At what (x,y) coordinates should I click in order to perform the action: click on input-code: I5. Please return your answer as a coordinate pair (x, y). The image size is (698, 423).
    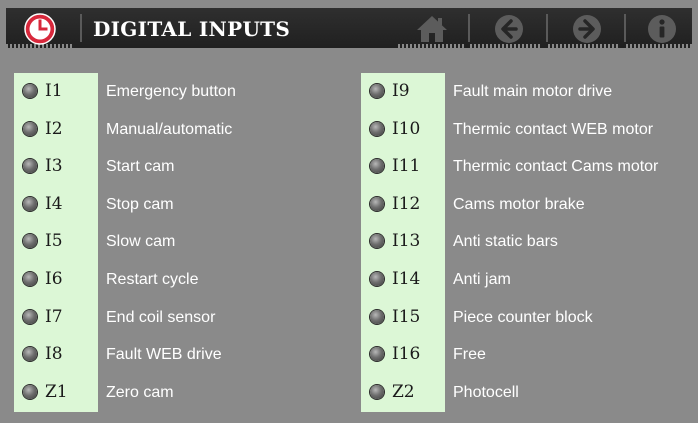
    Looking at the image, I should click on (54, 241).